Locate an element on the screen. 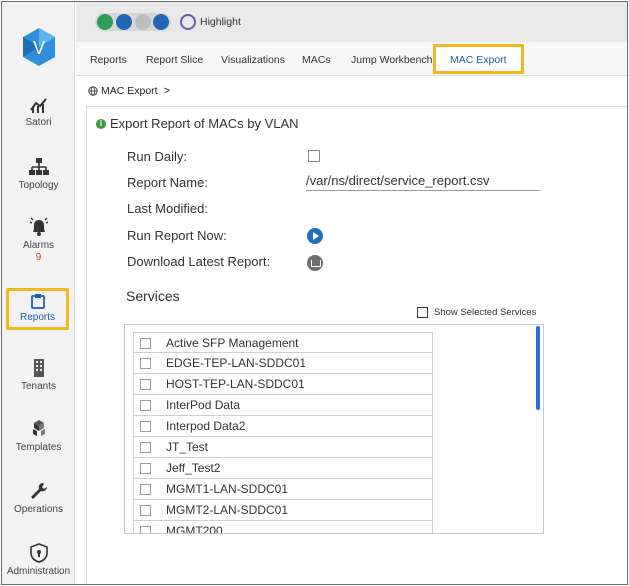 Image resolution: width=629 pixels, height=586 pixels. svg-text: V is located at coordinates (39, 48).